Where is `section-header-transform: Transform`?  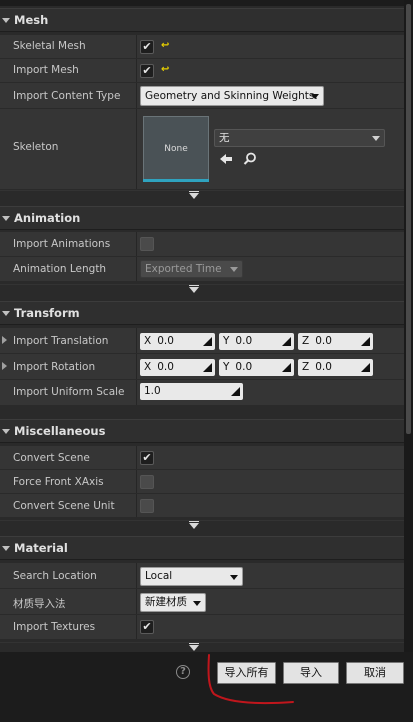 section-header-transform: Transform is located at coordinates (202, 313).